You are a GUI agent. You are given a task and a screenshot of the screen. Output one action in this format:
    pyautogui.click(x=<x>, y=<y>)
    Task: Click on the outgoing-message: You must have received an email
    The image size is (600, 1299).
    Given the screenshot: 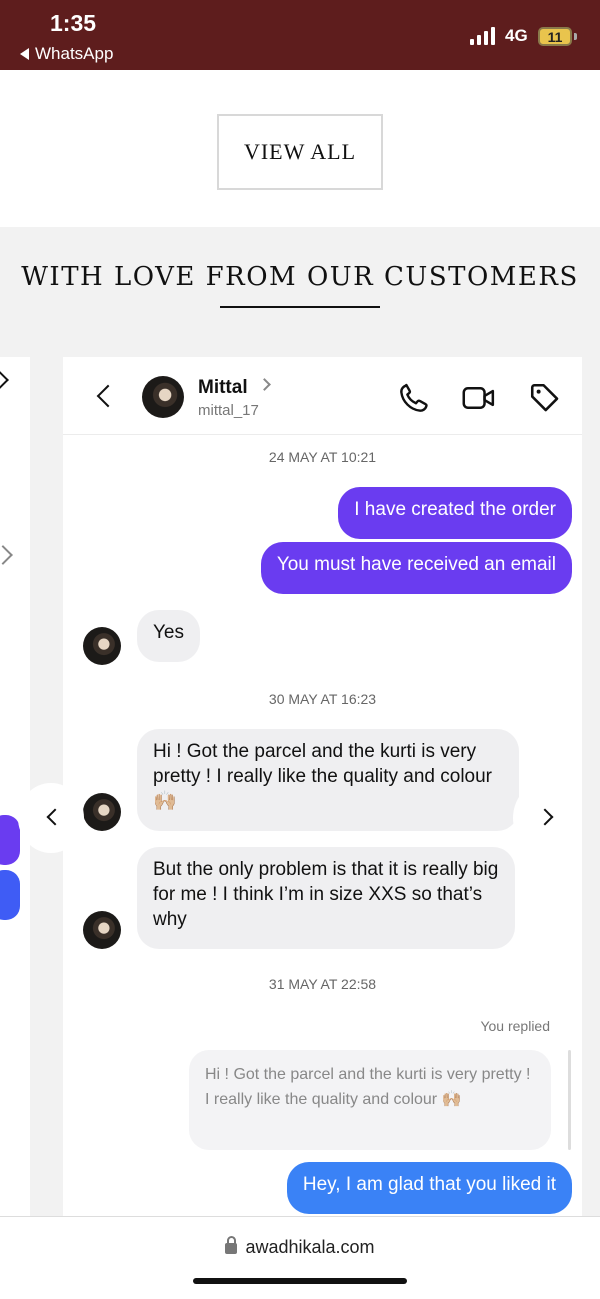 What is the action you would take?
    pyautogui.click(x=416, y=568)
    